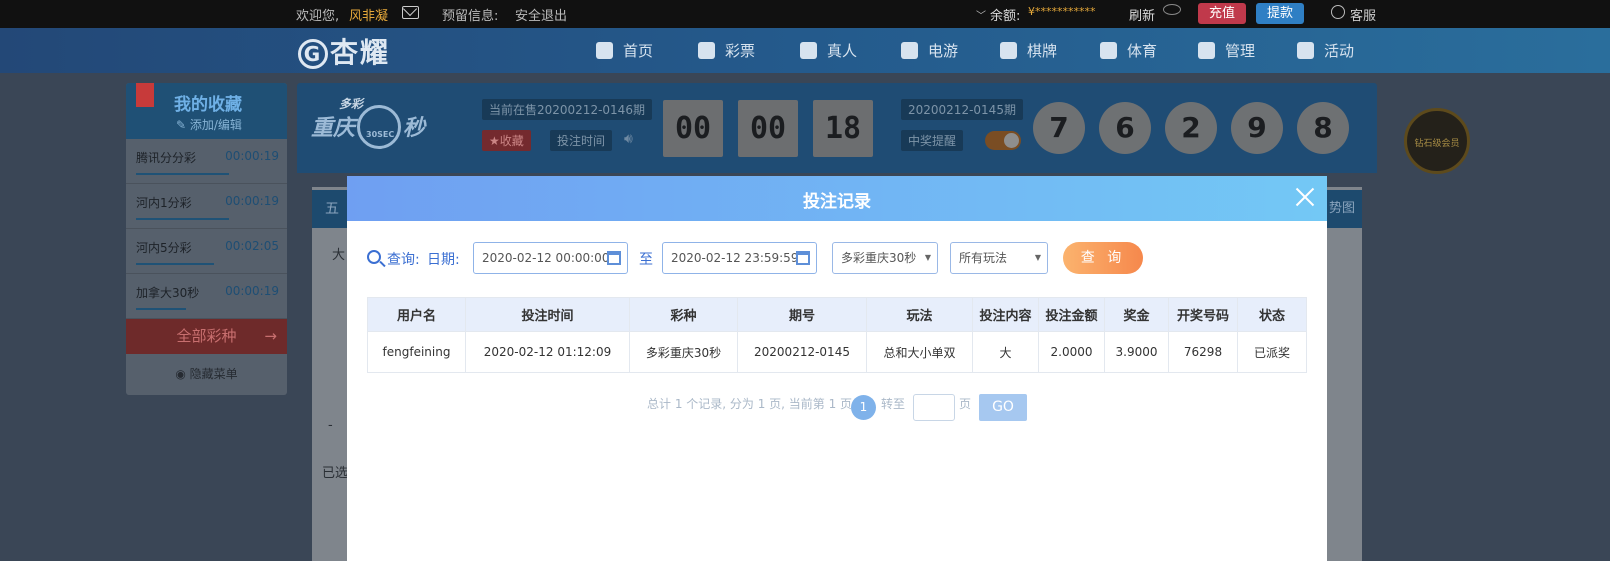  What do you see at coordinates (1305, 197) in the screenshot?
I see `close-icon` at bounding box center [1305, 197].